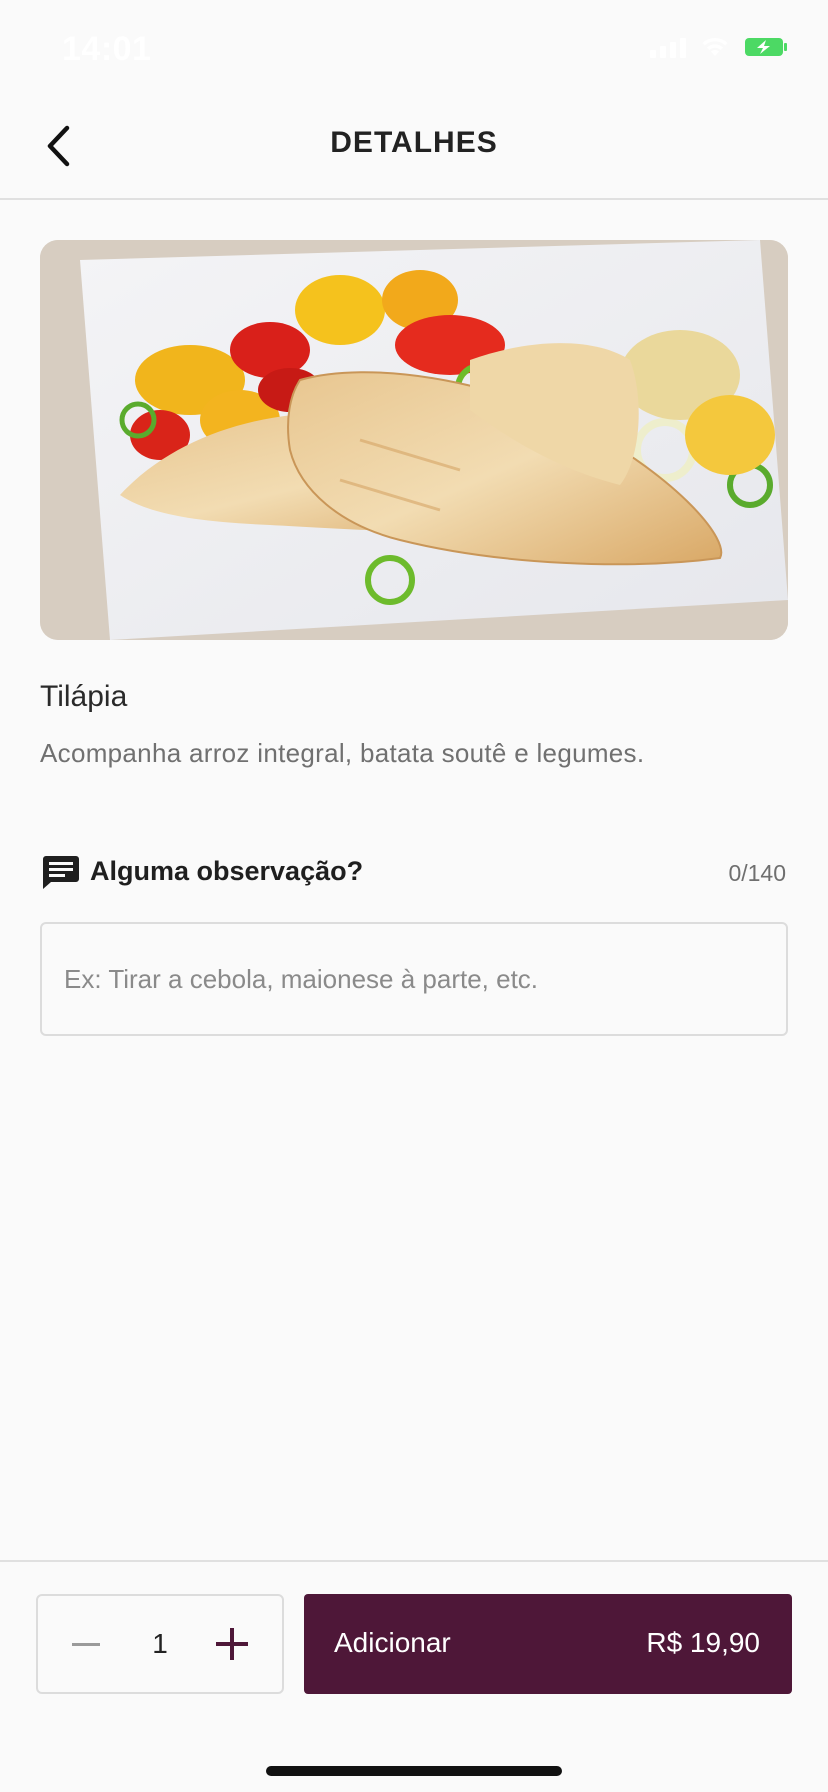 This screenshot has height=1792, width=828. I want to click on comment-icon, so click(61, 872).